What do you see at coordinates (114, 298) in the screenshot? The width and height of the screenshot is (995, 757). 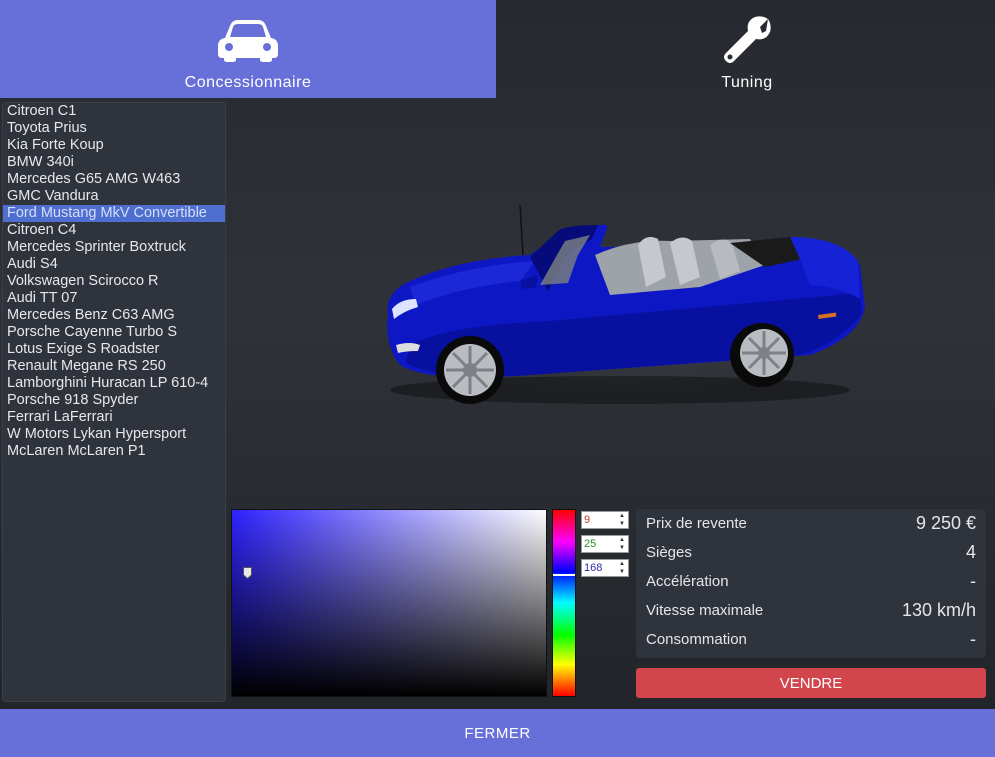 I see `vehicle-list-item: Audi TT 07` at bounding box center [114, 298].